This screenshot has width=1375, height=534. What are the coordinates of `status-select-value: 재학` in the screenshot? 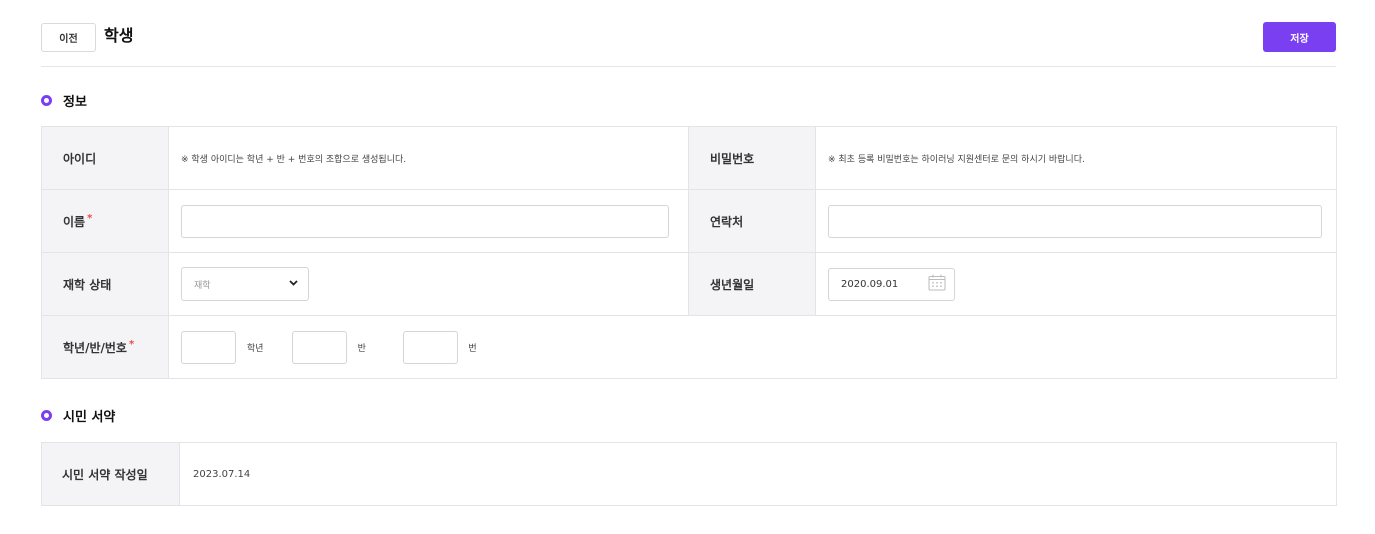 It's located at (202, 285).